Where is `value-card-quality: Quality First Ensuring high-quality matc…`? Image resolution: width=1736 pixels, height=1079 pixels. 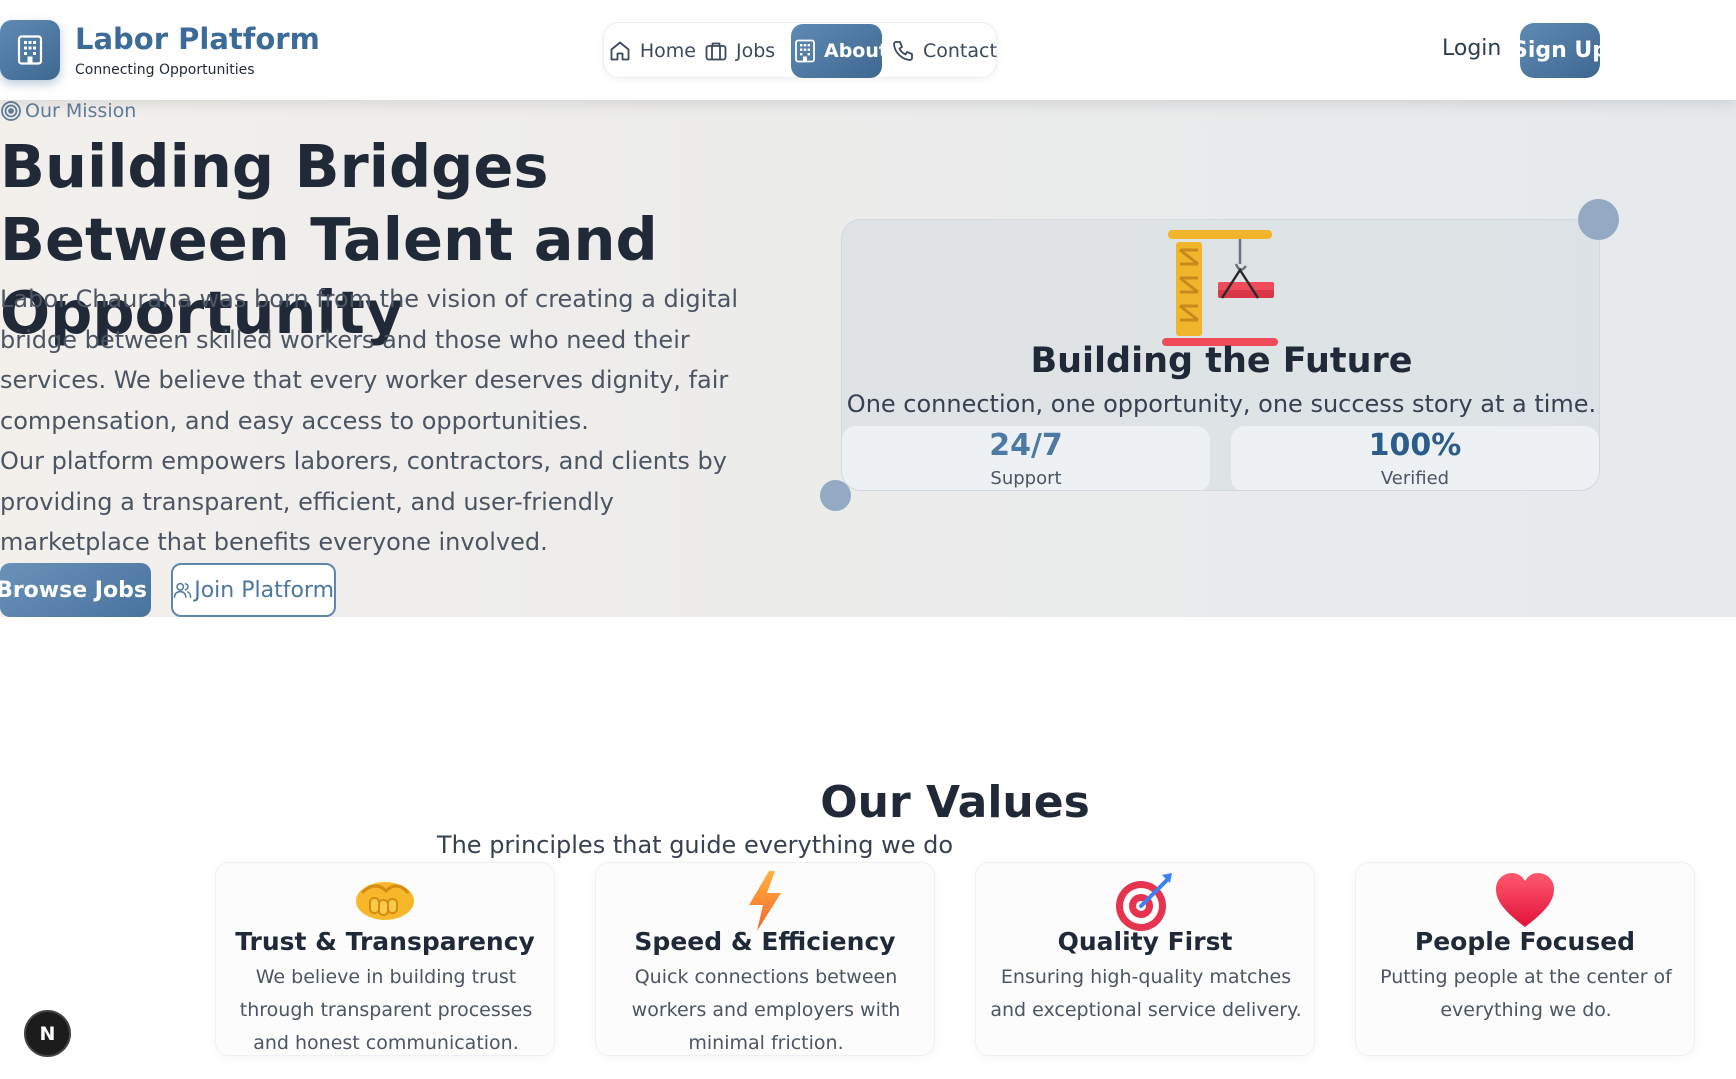 value-card-quality: Quality First Ensuring high-quality matc… is located at coordinates (1145, 959).